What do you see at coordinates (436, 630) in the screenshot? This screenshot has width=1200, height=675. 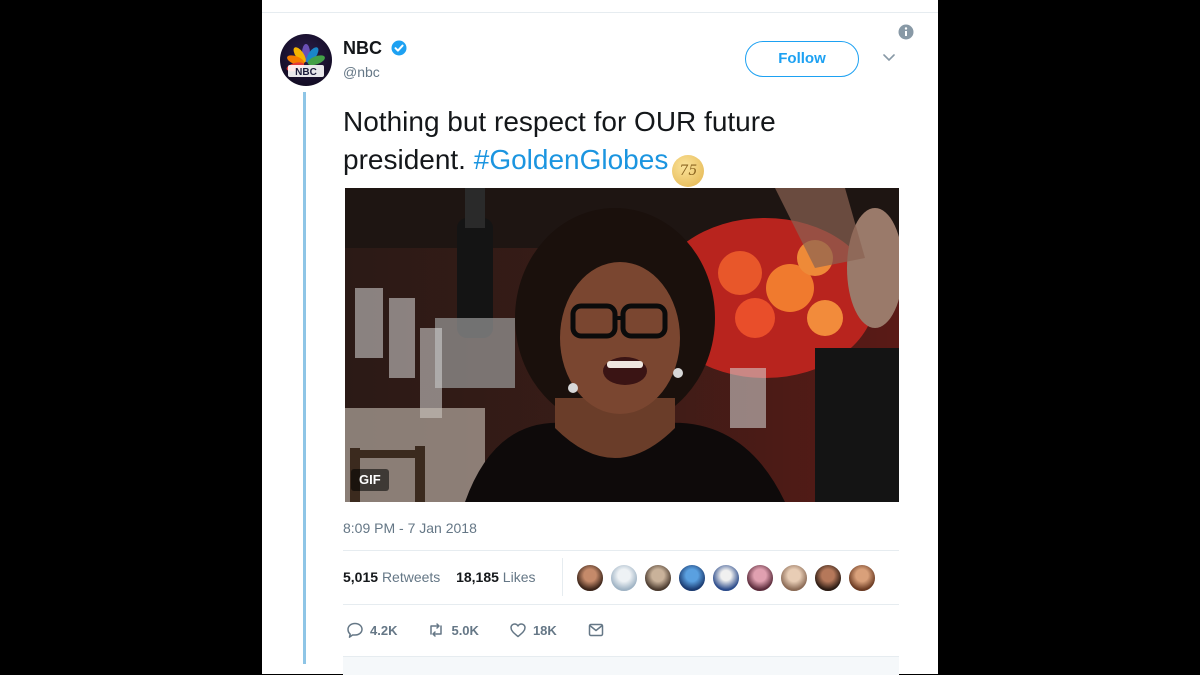 I see `retweet-icon` at bounding box center [436, 630].